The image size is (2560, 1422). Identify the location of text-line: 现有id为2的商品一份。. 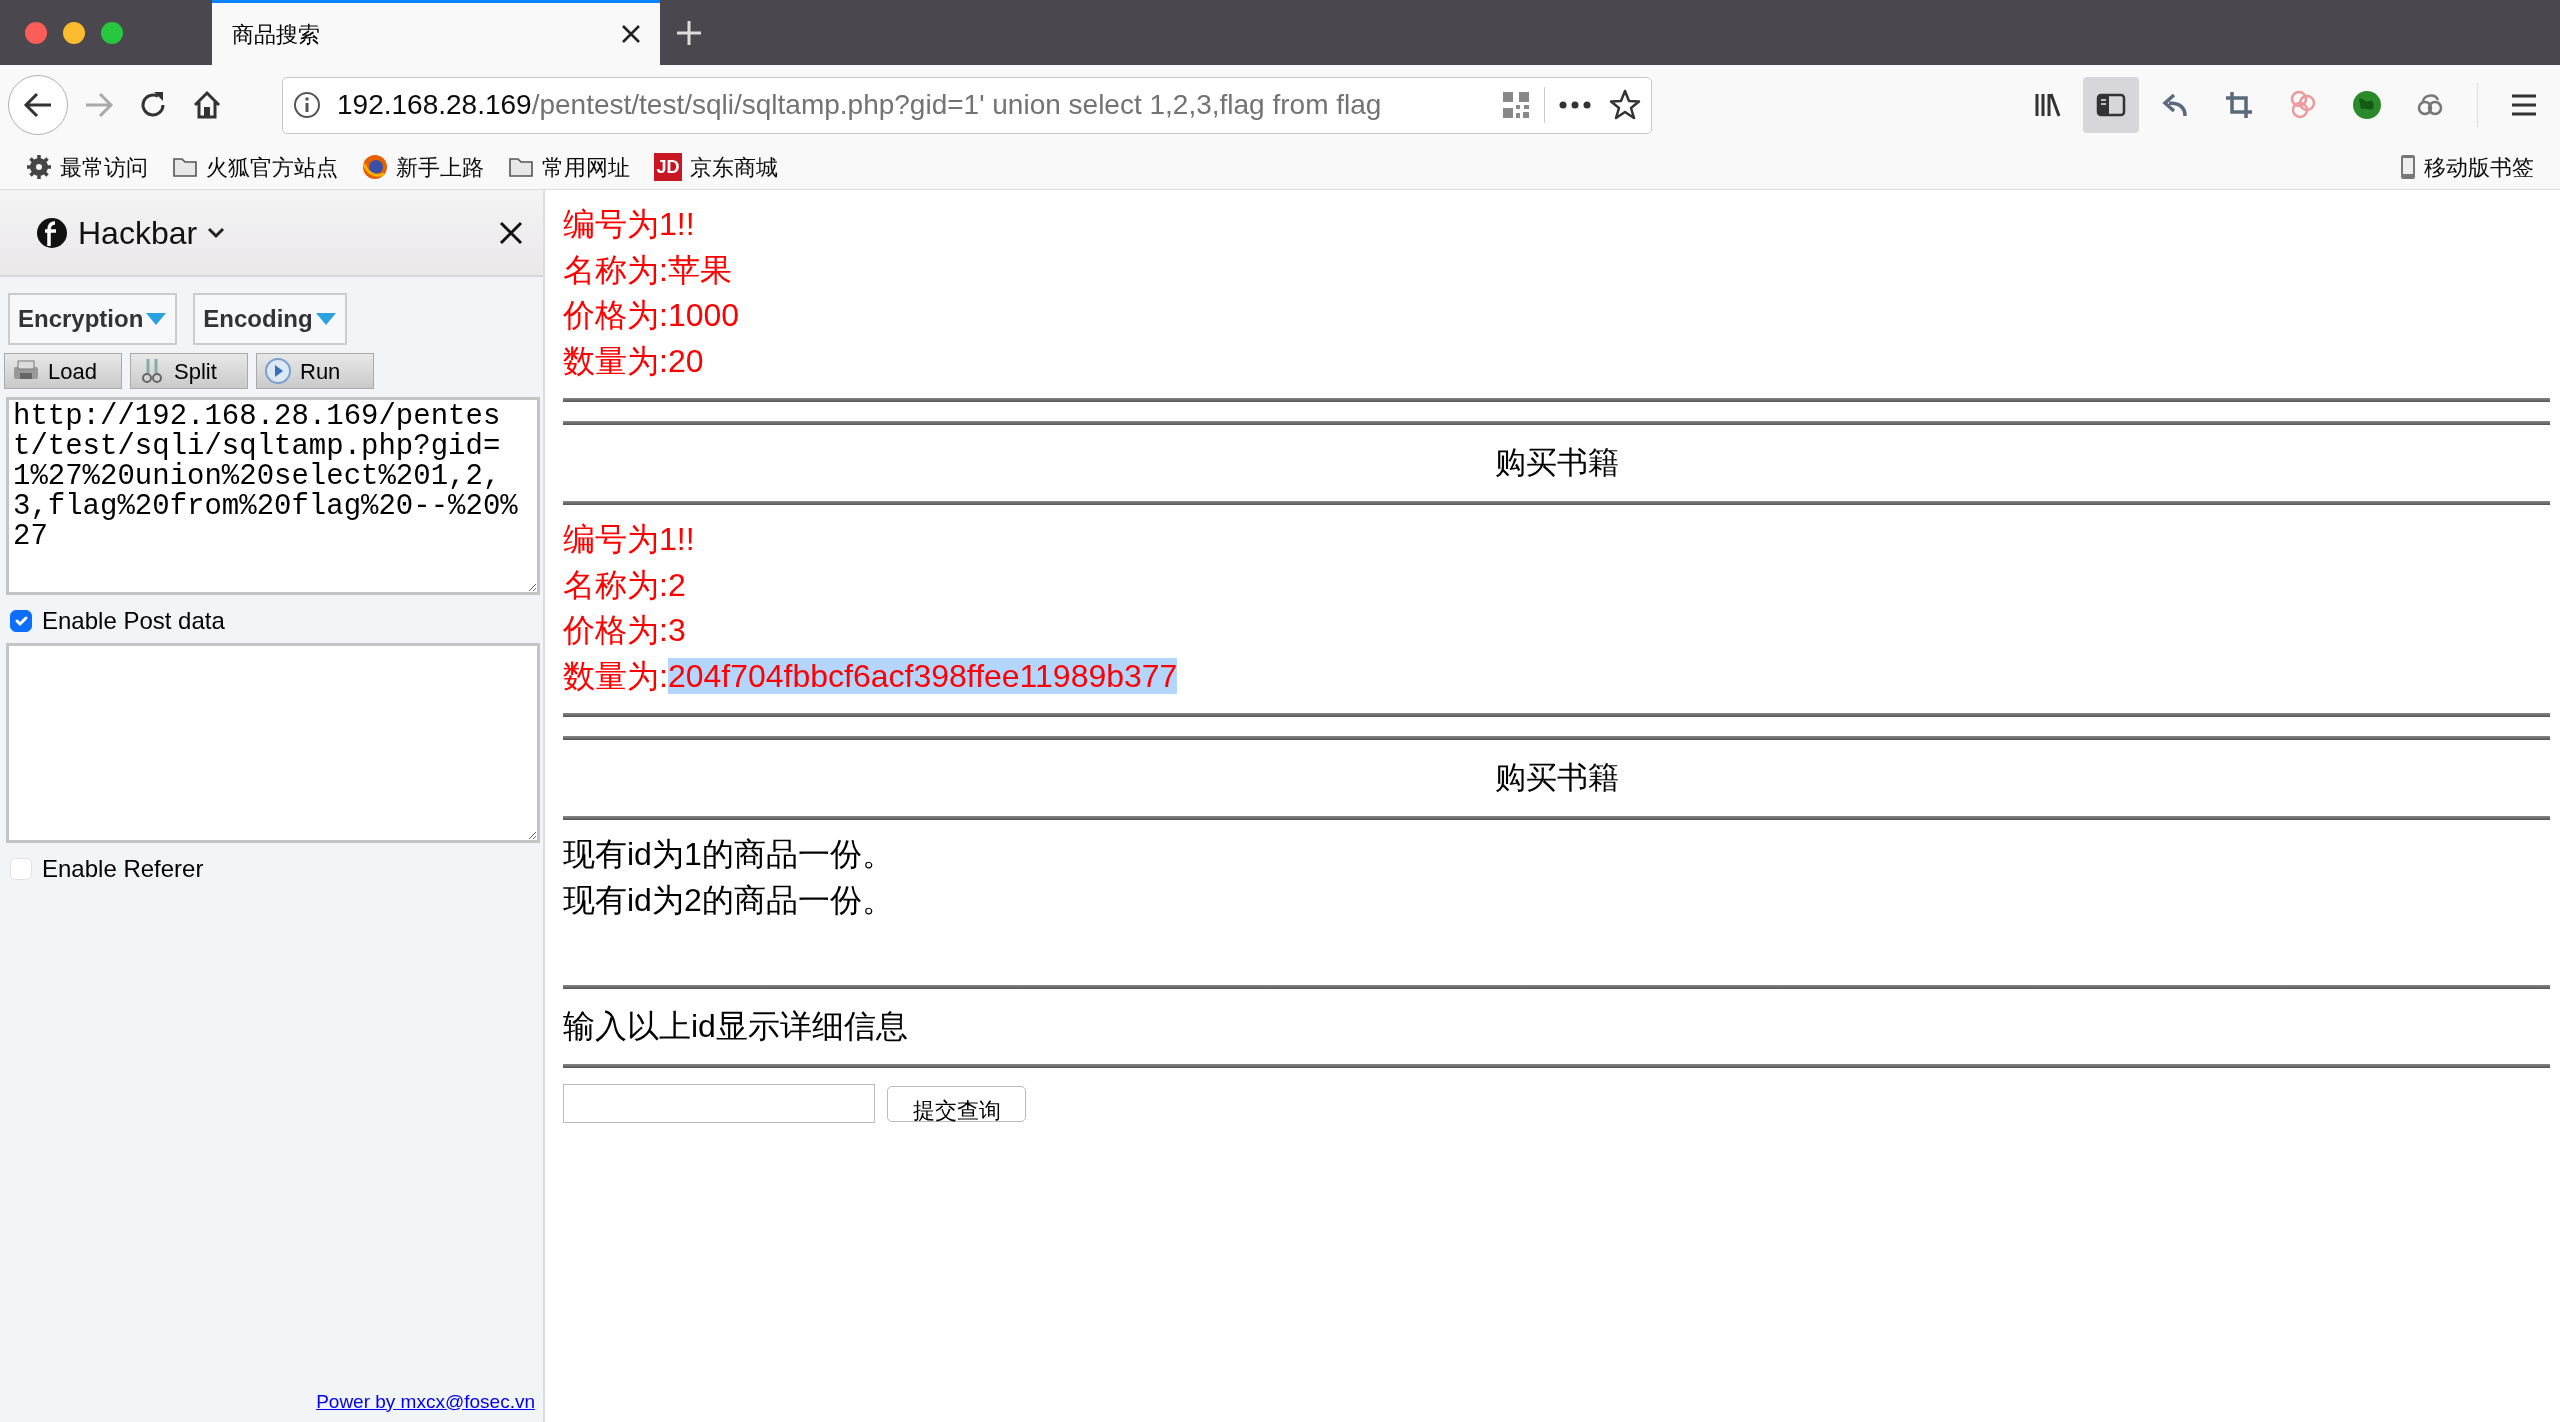
(729, 900).